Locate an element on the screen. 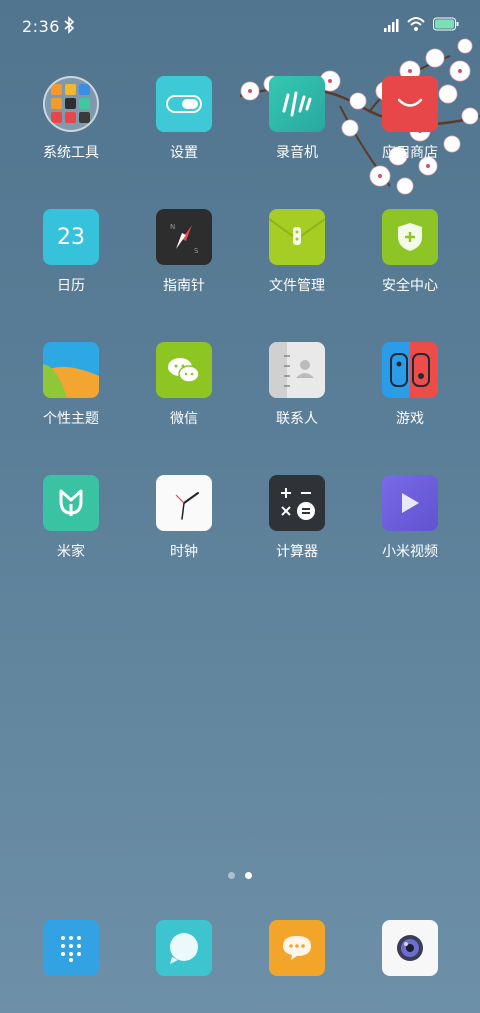  app-label: 应用商店 is located at coordinates (410, 153).